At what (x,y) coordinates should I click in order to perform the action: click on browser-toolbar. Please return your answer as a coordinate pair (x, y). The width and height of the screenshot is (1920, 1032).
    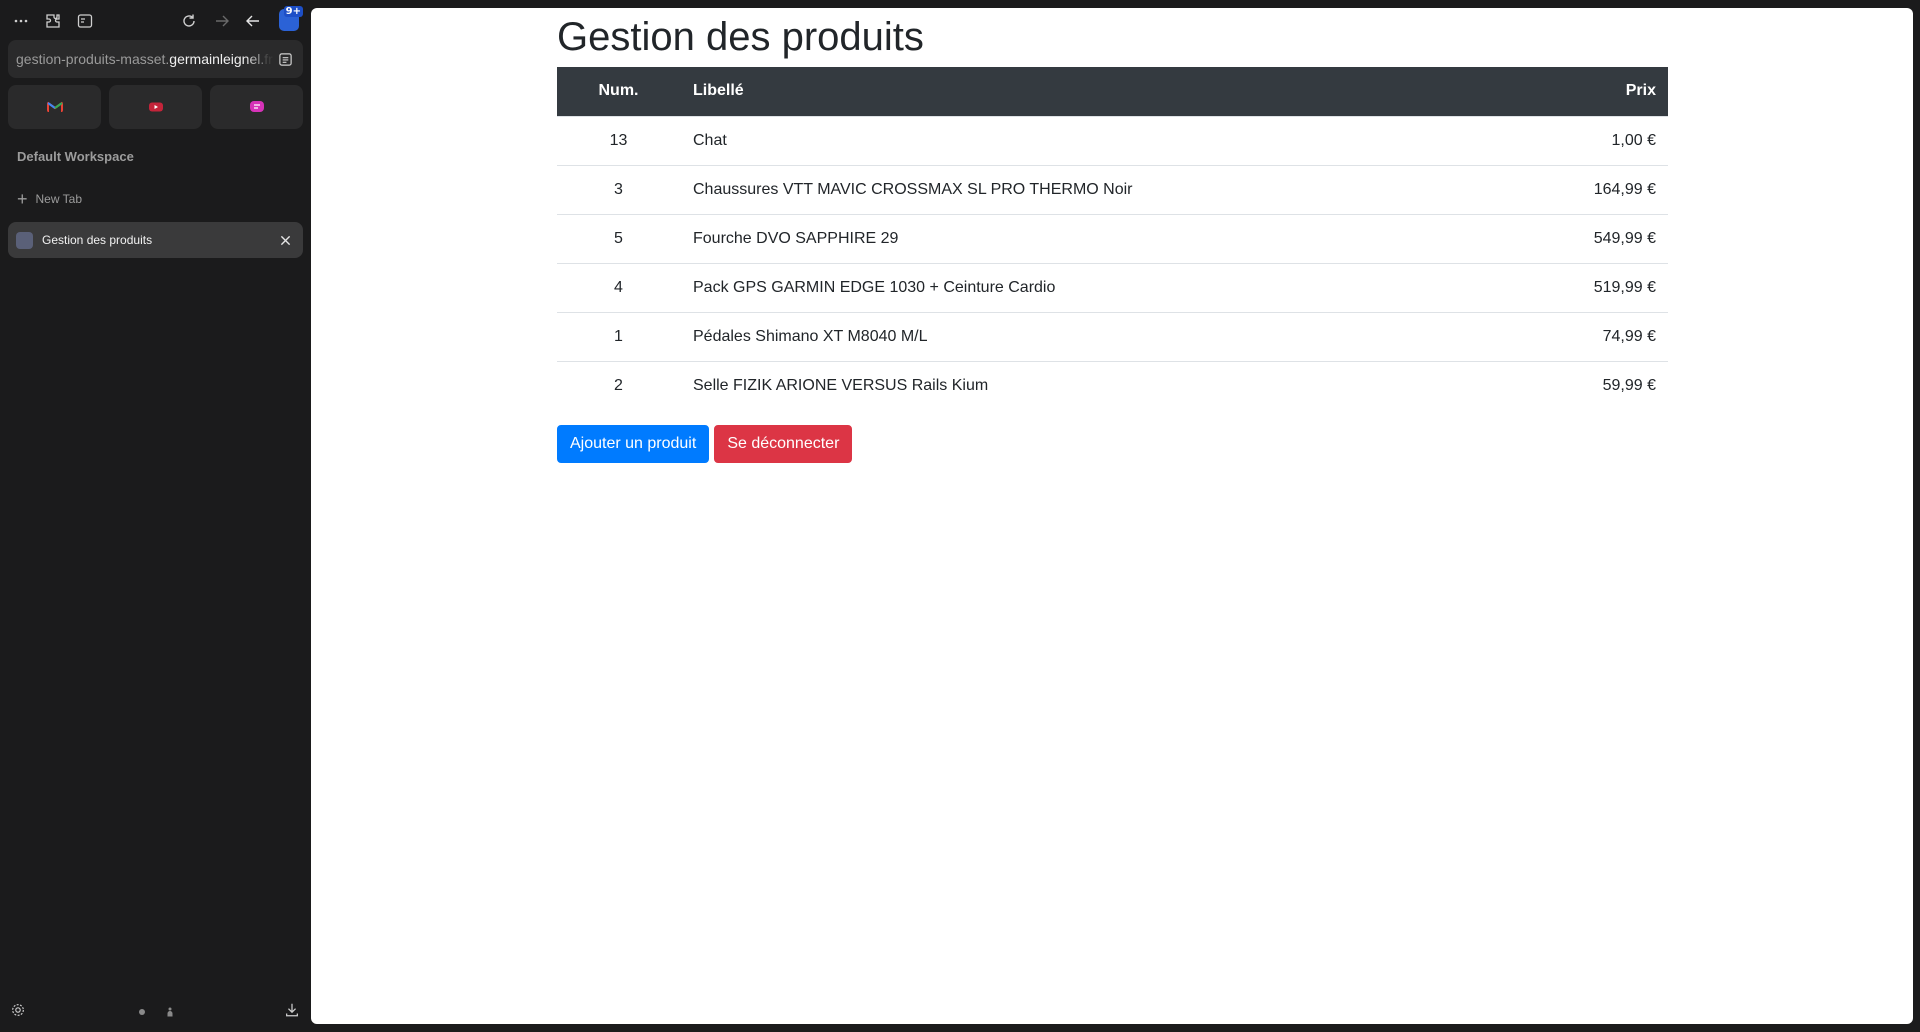
    Looking at the image, I should click on (155, 21).